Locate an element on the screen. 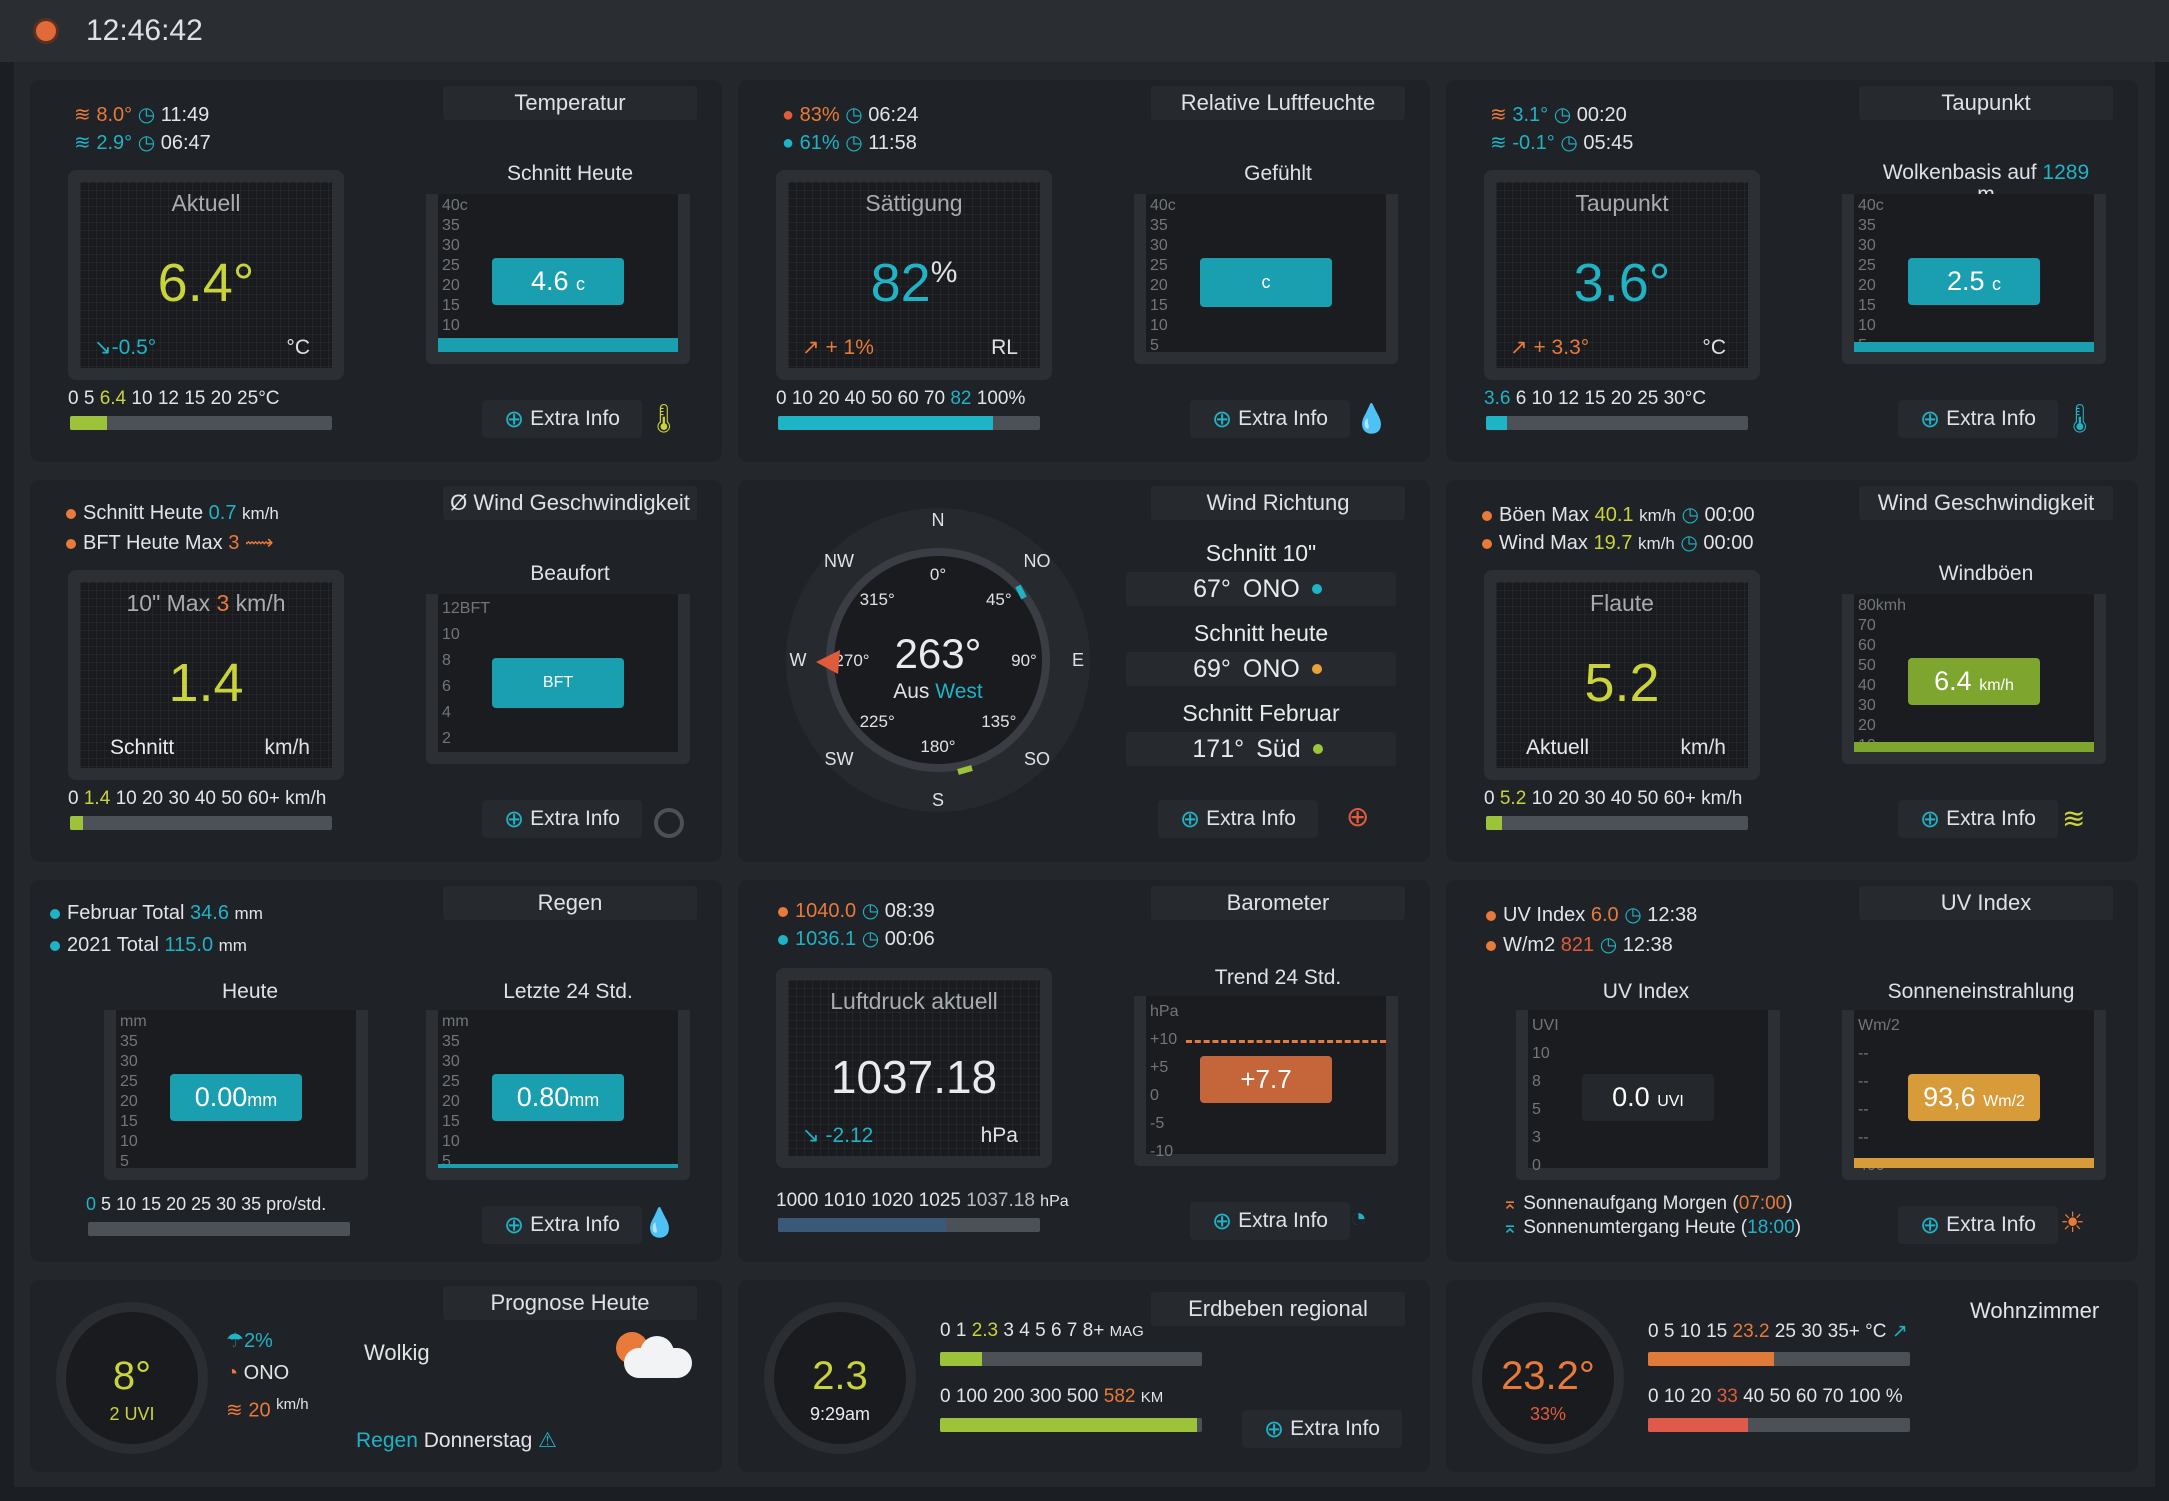 This screenshot has height=1501, width=2169. tank-title: Beaufort is located at coordinates (570, 573).